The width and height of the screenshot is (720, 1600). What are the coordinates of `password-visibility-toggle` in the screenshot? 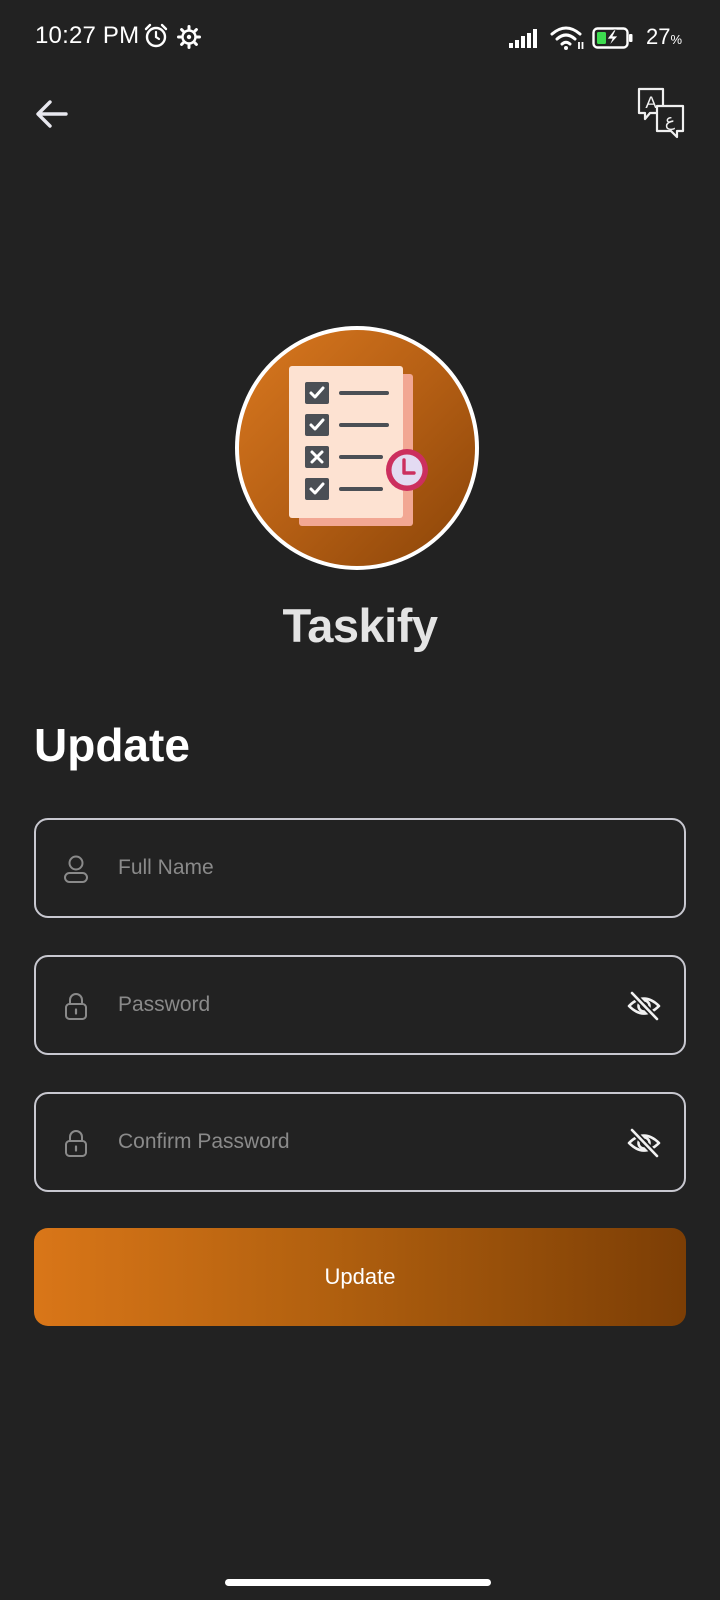 It's located at (644, 1006).